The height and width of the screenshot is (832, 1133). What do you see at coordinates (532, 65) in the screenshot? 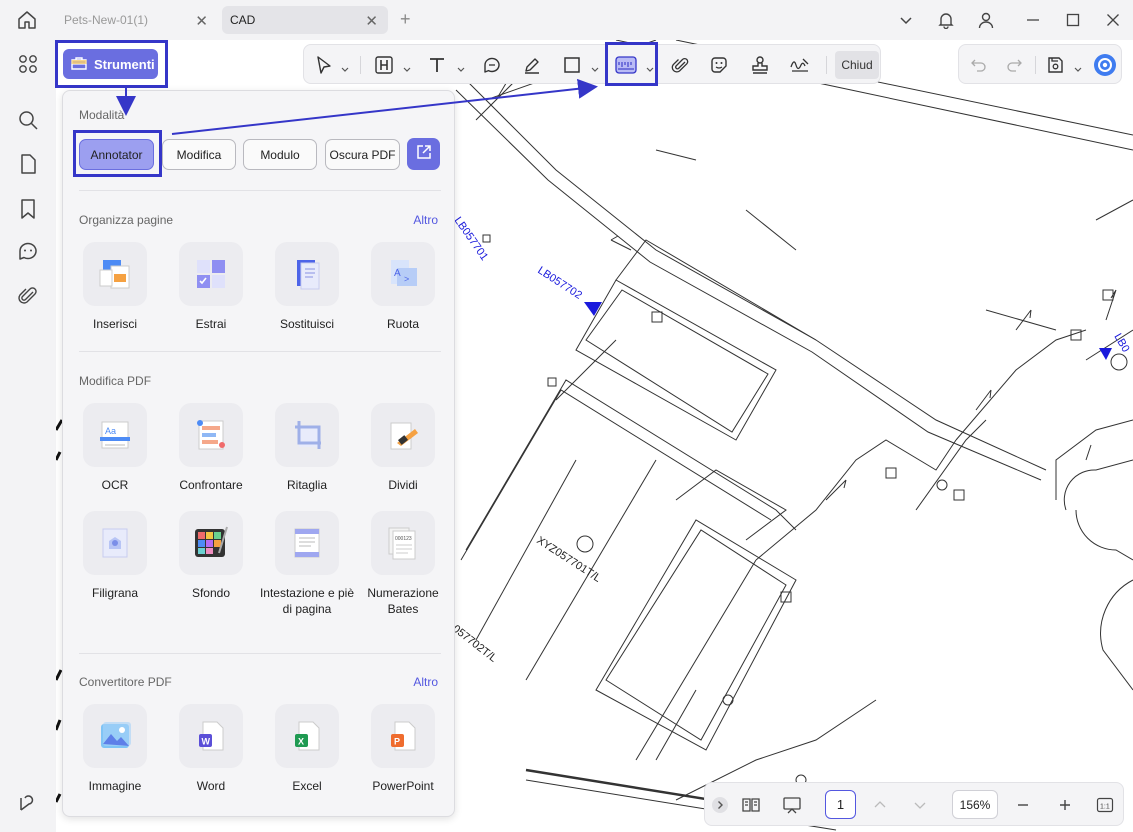
I see `pen-icon` at bounding box center [532, 65].